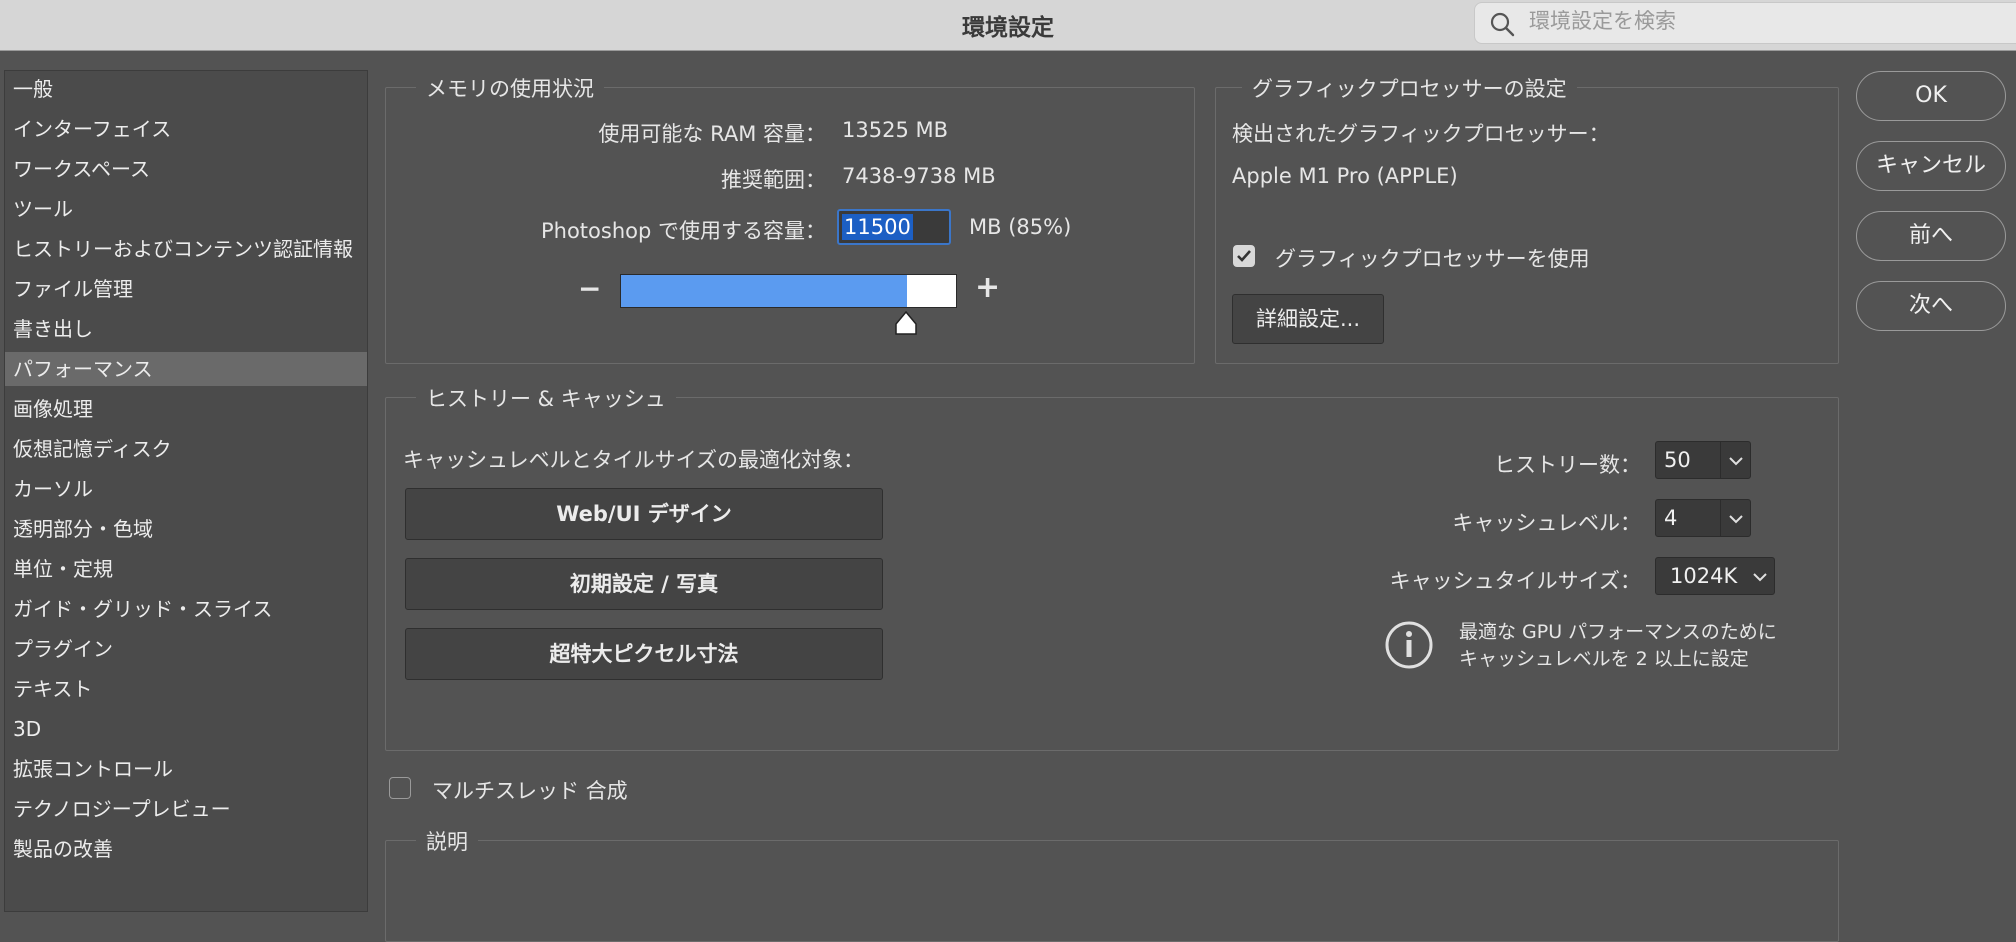 Image resolution: width=2016 pixels, height=942 pixels. I want to click on increase-memory-button: +, so click(987, 287).